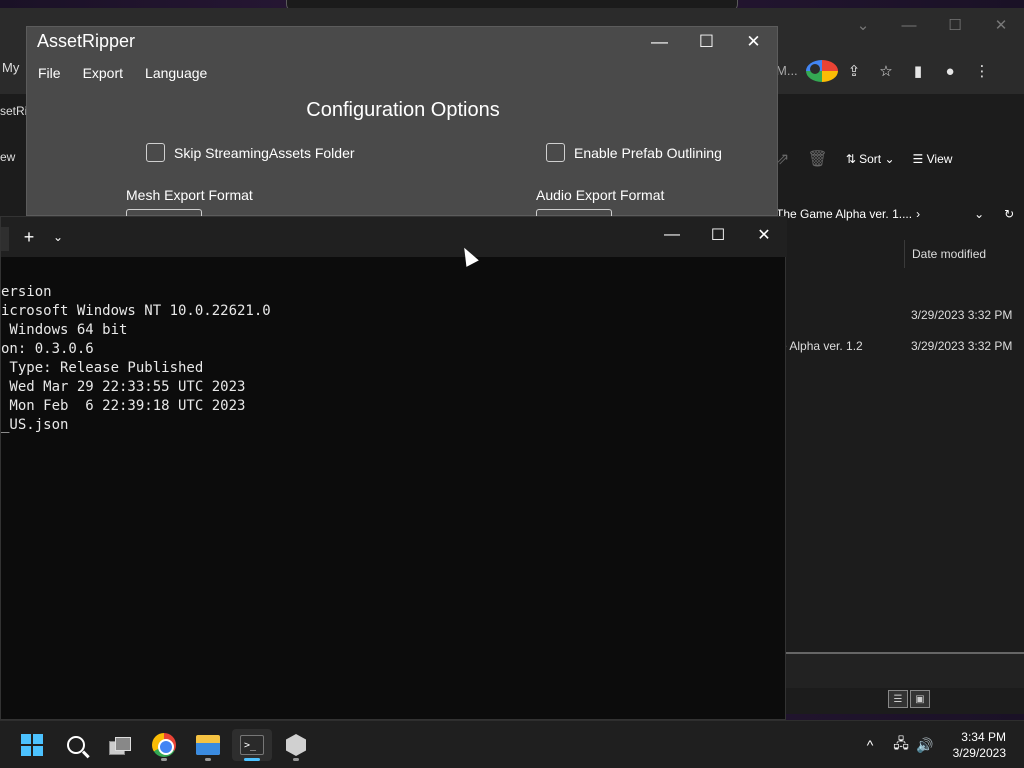 The height and width of the screenshot is (768, 1024). I want to click on clock-date: 3/29/2023, so click(979, 753).